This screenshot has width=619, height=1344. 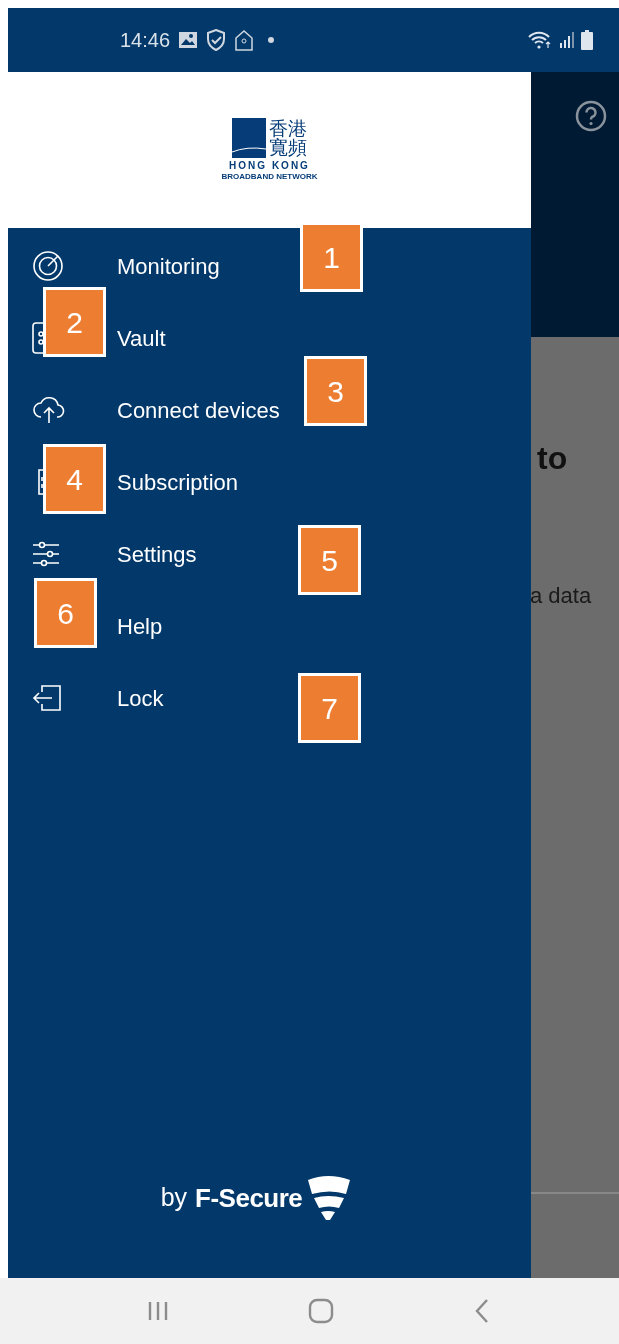 I want to click on exit-icon, so click(x=47, y=698).